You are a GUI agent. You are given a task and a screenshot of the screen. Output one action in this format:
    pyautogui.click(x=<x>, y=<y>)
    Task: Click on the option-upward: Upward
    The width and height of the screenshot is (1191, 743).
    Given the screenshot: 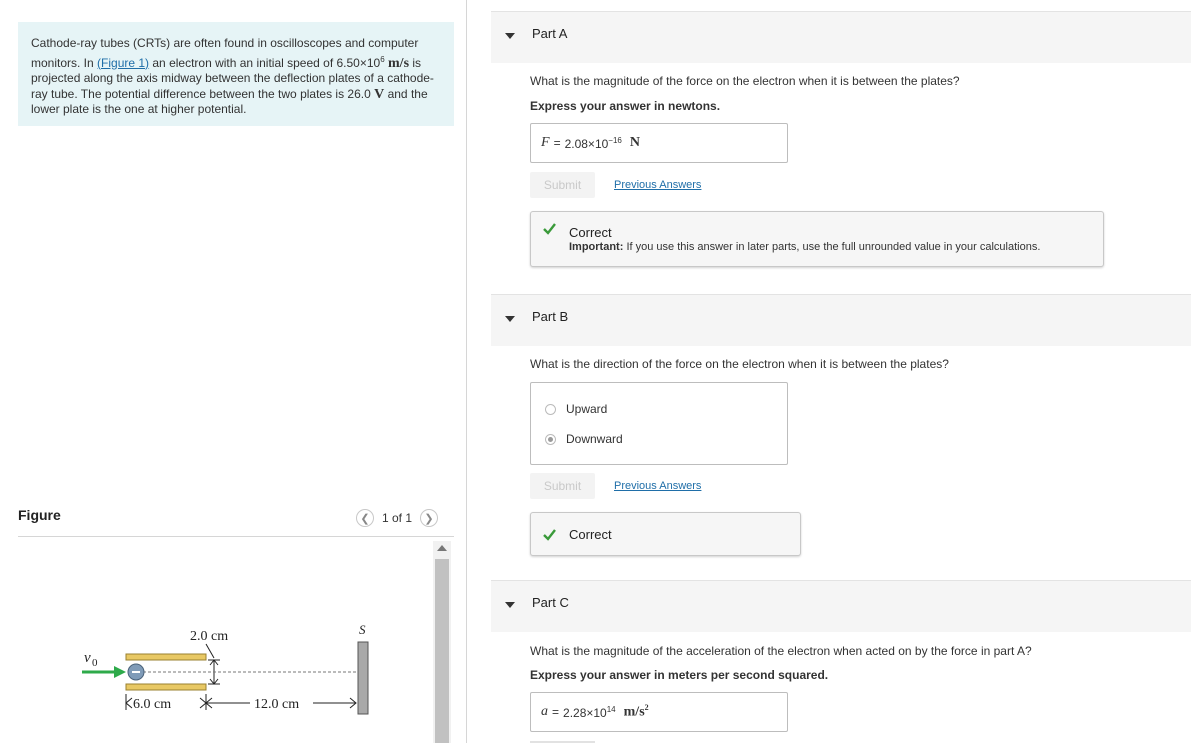 What is the action you would take?
    pyautogui.click(x=576, y=409)
    